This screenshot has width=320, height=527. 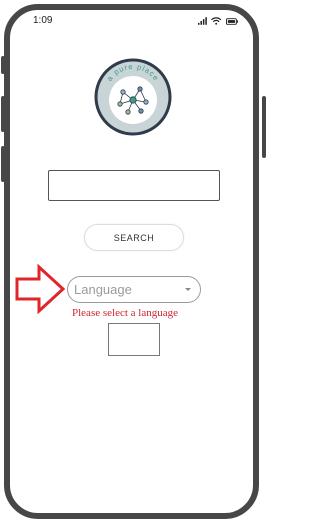 What do you see at coordinates (134, 237) in the screenshot?
I see `search-button: SEARCH` at bounding box center [134, 237].